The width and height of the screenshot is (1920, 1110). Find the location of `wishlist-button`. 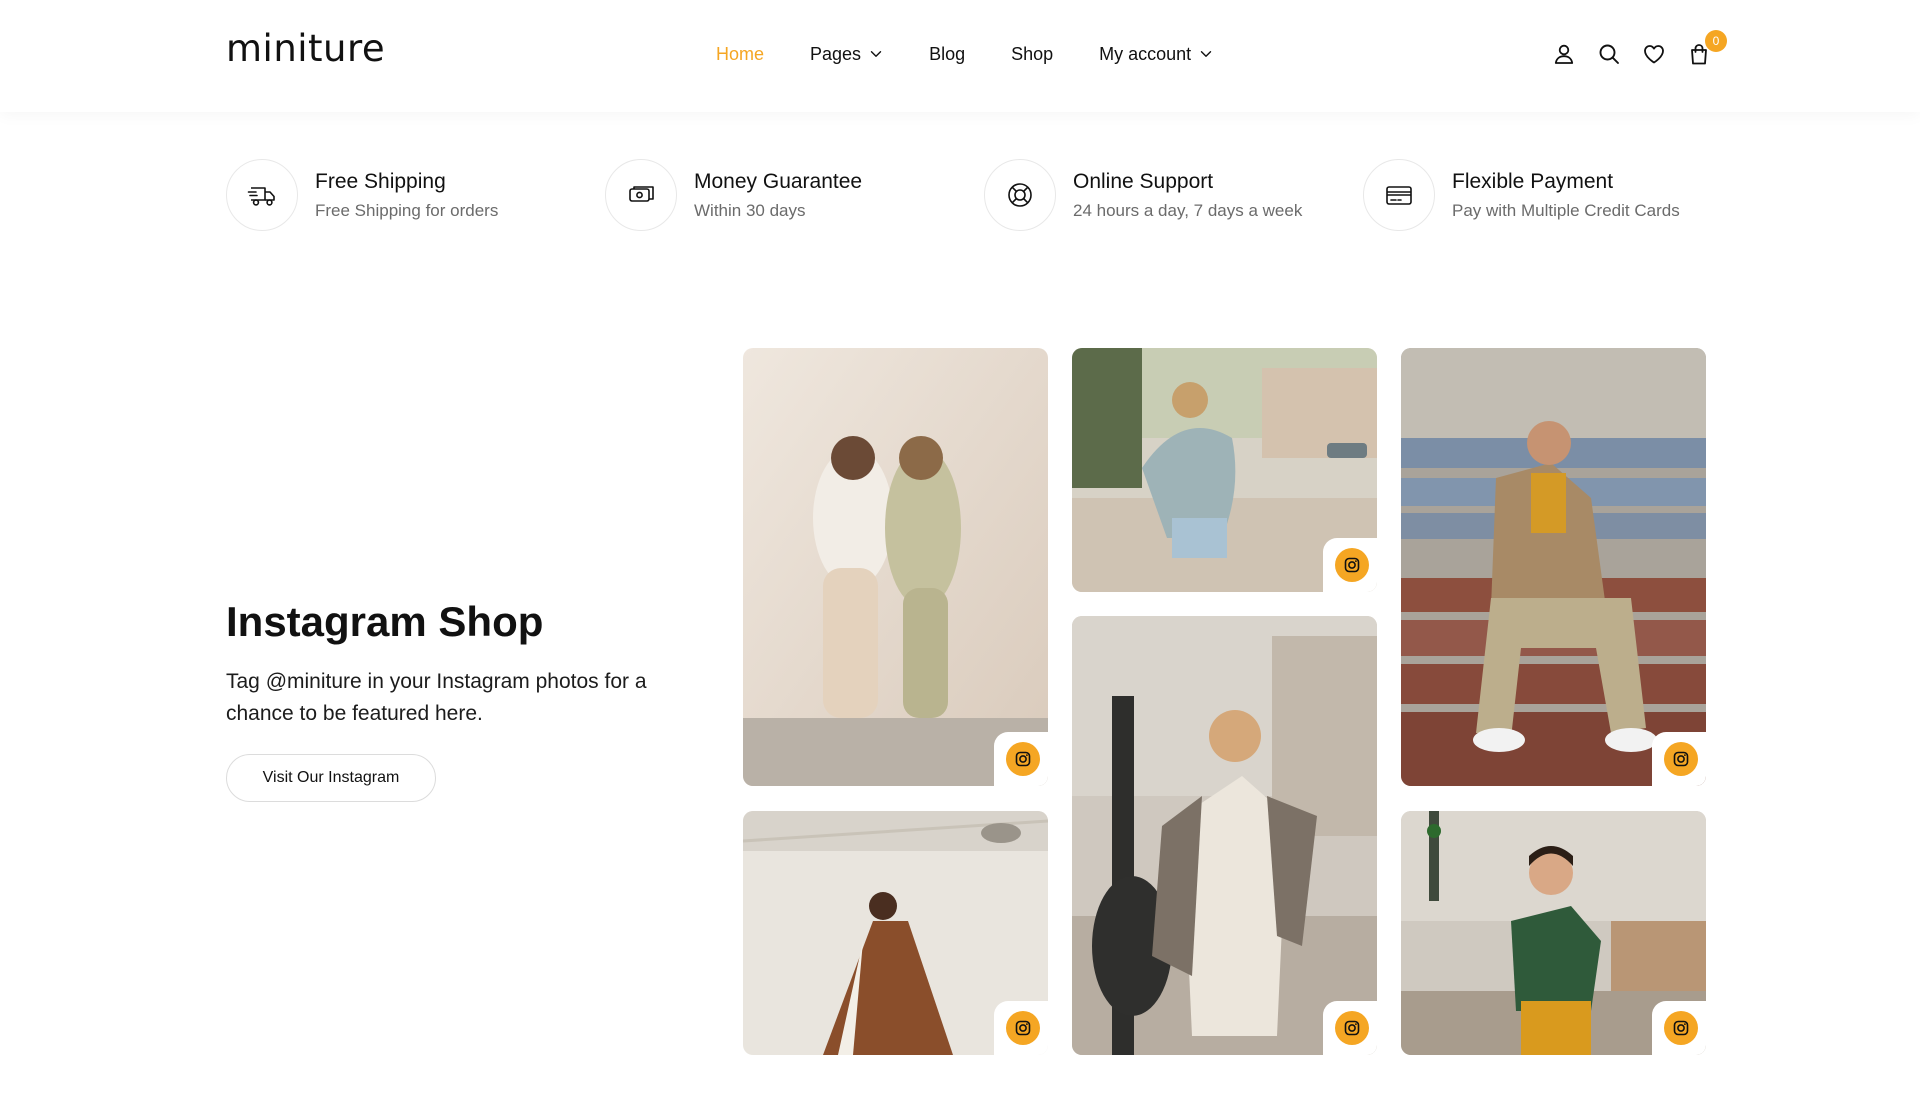

wishlist-button is located at coordinates (1654, 54).